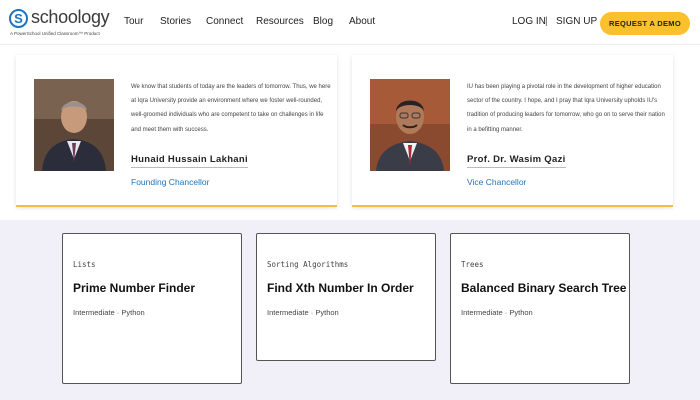 Image resolution: width=700 pixels, height=400 pixels. What do you see at coordinates (497, 182) in the screenshot?
I see `testimonial-role: Vice Chancellor` at bounding box center [497, 182].